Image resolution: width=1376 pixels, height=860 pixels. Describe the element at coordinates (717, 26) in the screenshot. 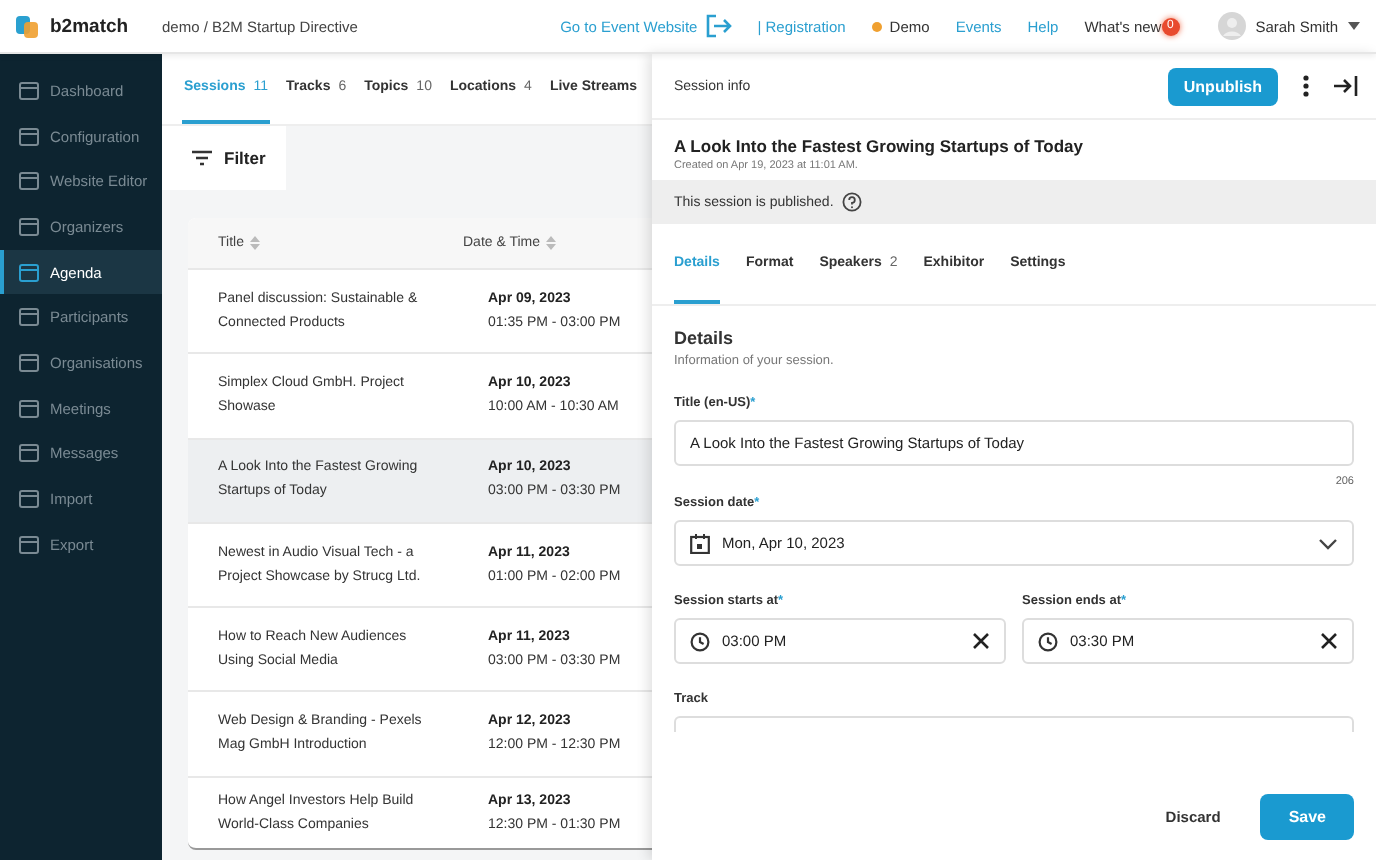

I see `exit-icon` at that location.